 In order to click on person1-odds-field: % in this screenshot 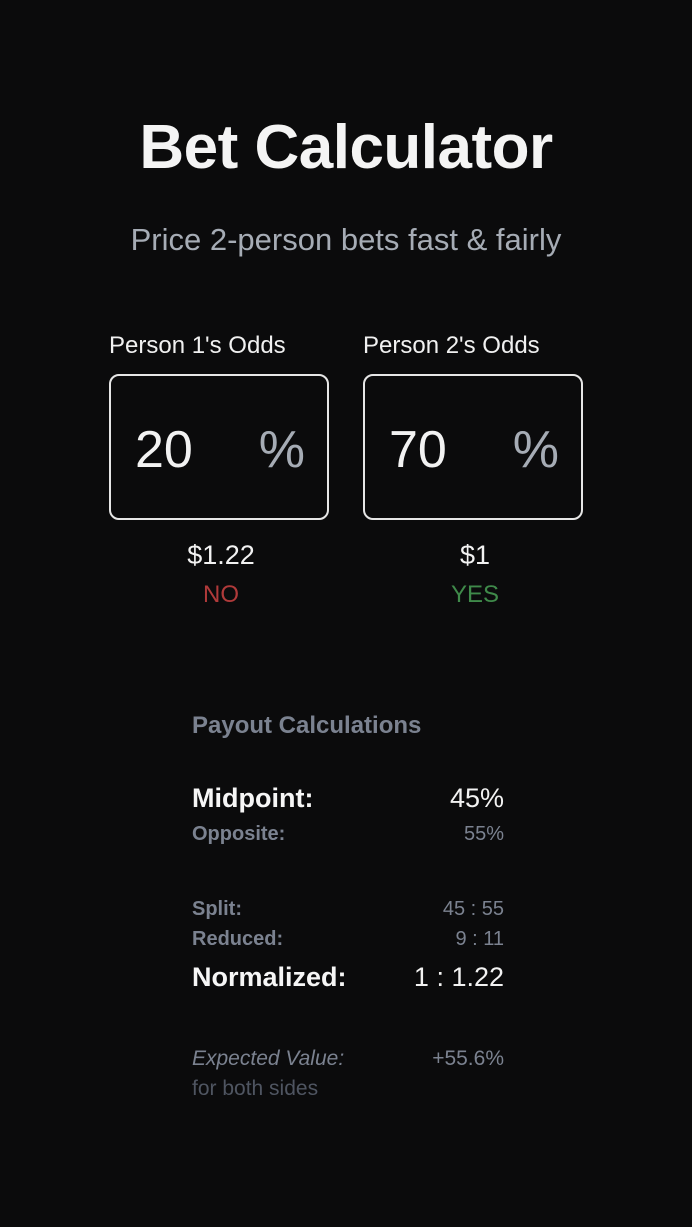, I will do `click(219, 447)`.